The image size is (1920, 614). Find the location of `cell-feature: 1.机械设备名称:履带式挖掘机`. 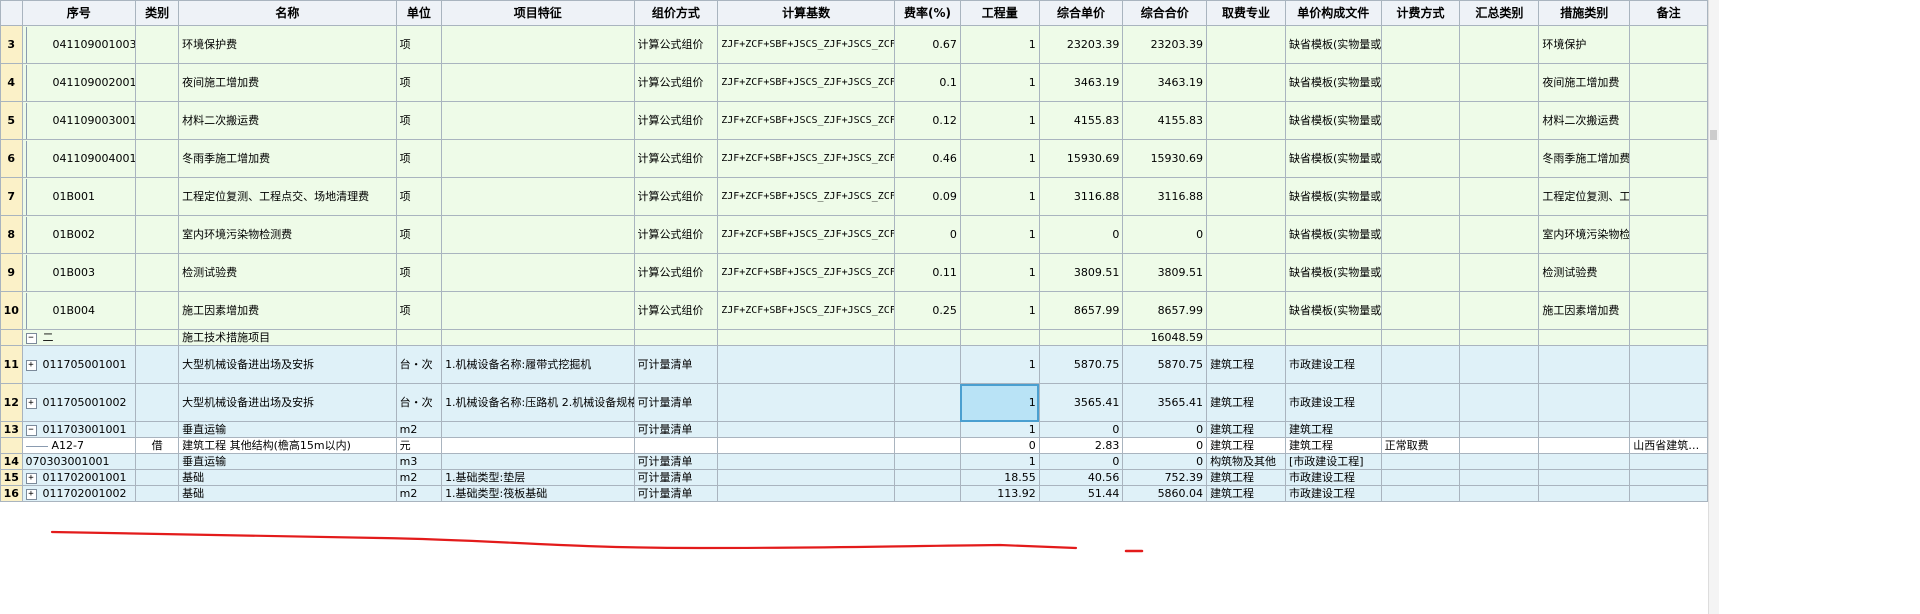

cell-feature: 1.机械设备名称:履带式挖掘机 is located at coordinates (538, 364).